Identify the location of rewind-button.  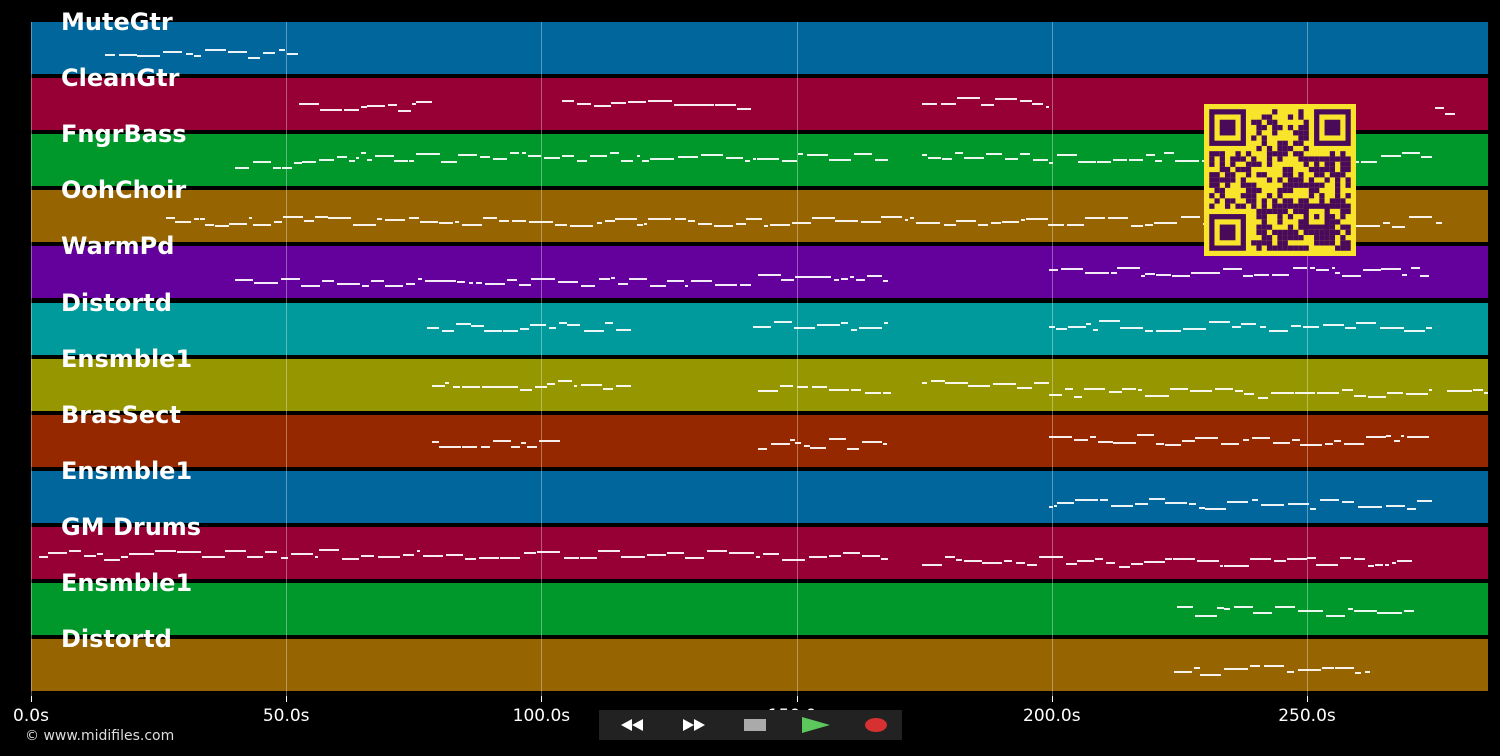
(633, 725).